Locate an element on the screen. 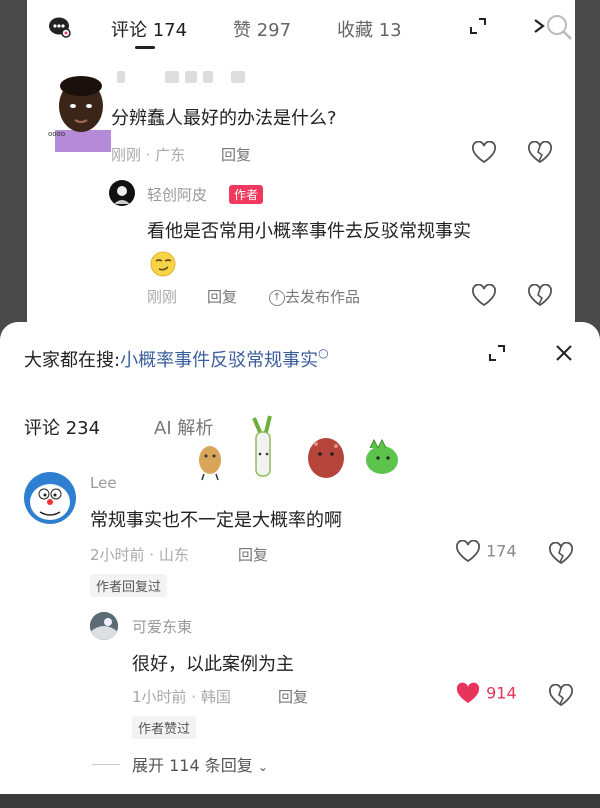 Image resolution: width=600 pixels, height=808 pixels. like-count: 174 is located at coordinates (501, 551).